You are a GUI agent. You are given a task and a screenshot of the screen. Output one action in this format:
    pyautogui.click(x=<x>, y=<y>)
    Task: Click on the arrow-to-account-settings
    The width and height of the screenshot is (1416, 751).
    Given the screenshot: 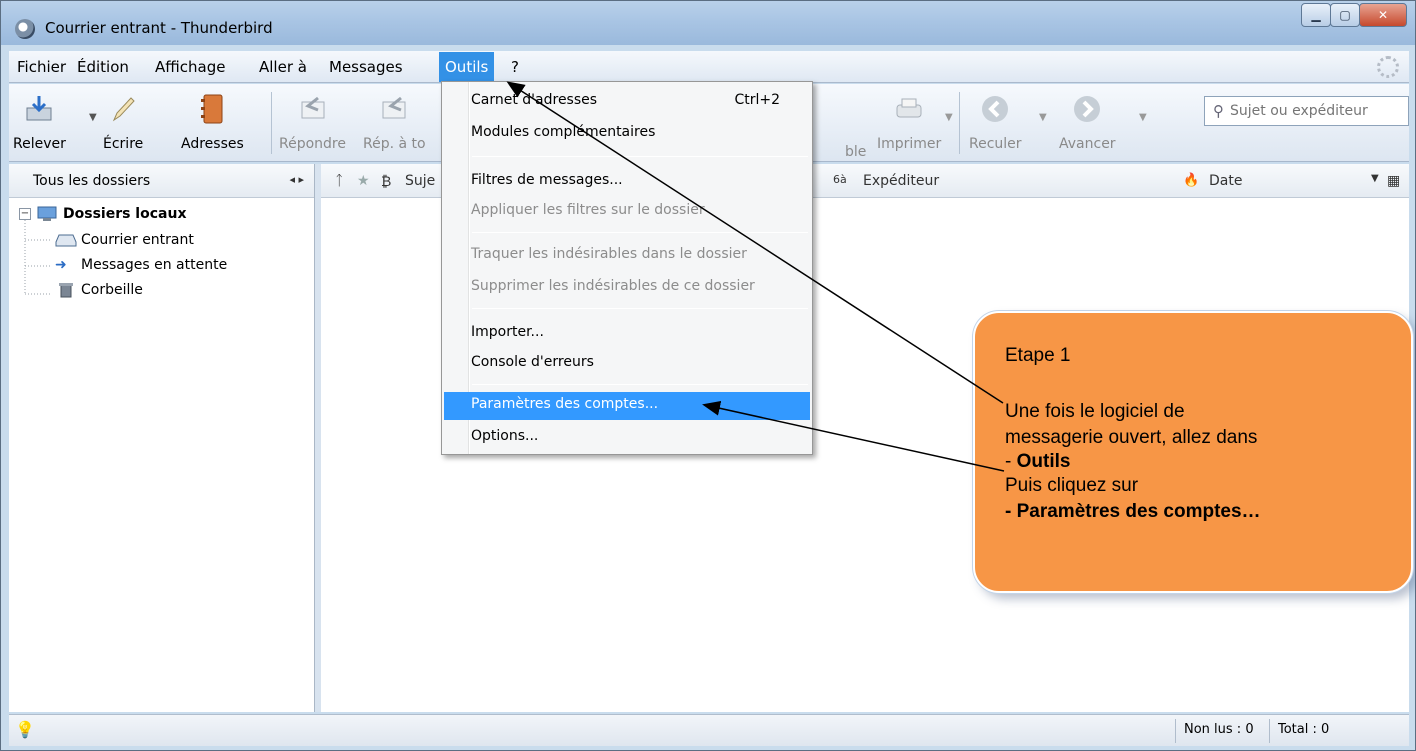 What is the action you would take?
    pyautogui.click(x=853, y=436)
    